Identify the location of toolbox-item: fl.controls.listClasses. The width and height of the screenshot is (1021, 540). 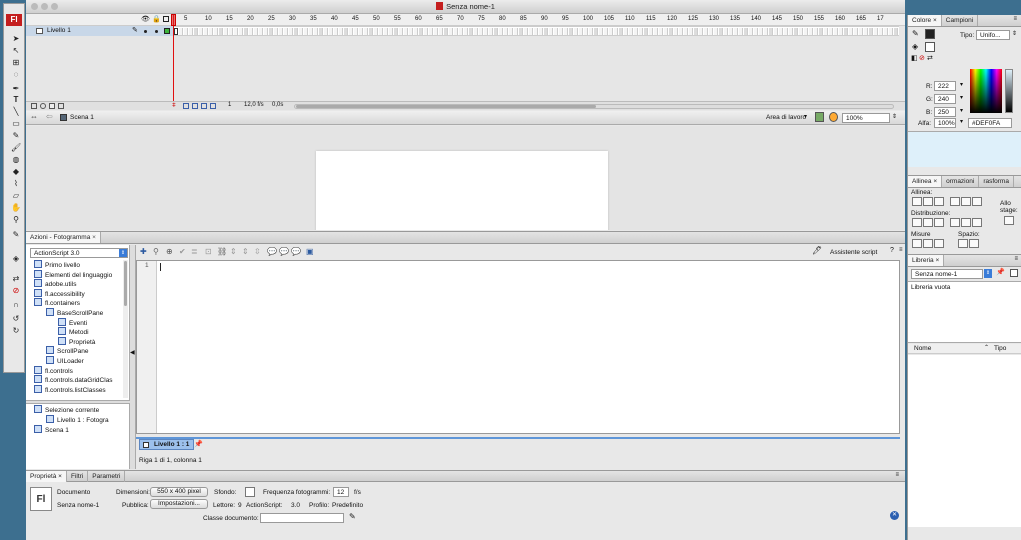
(70, 389).